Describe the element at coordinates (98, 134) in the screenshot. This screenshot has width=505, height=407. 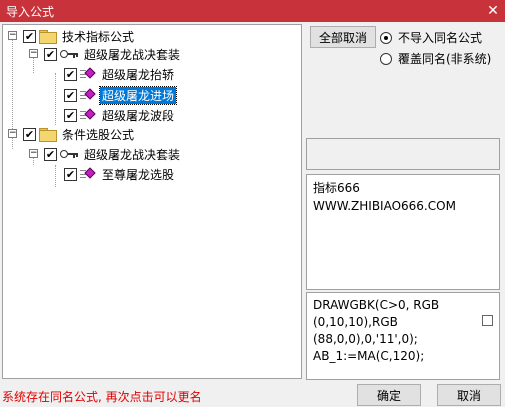
I see `tree-node-label: 条件选股公式` at that location.